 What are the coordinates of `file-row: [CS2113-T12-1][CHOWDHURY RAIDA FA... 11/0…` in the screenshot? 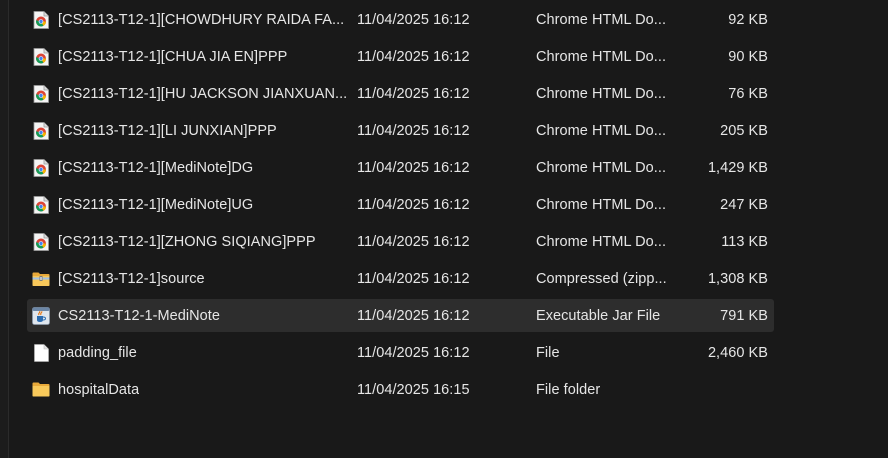 It's located at (400, 19).